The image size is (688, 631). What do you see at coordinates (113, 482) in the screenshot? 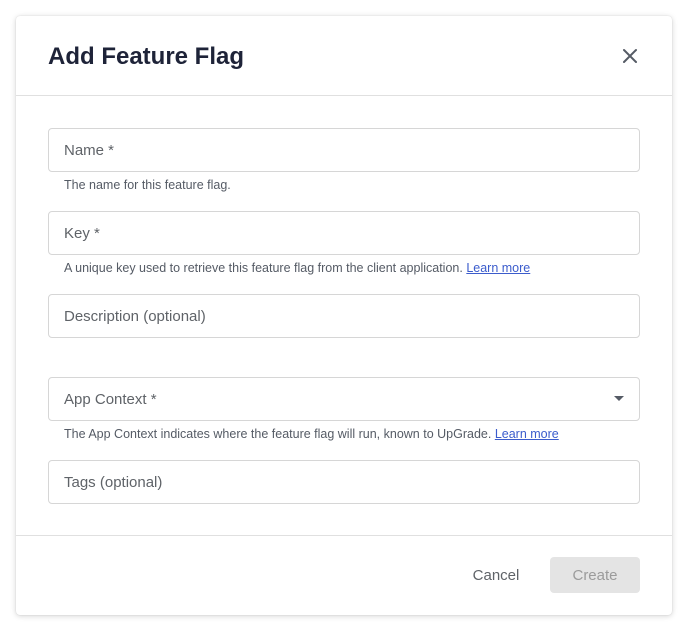
I see `tags-field-placeholder: Tags (optional)` at bounding box center [113, 482].